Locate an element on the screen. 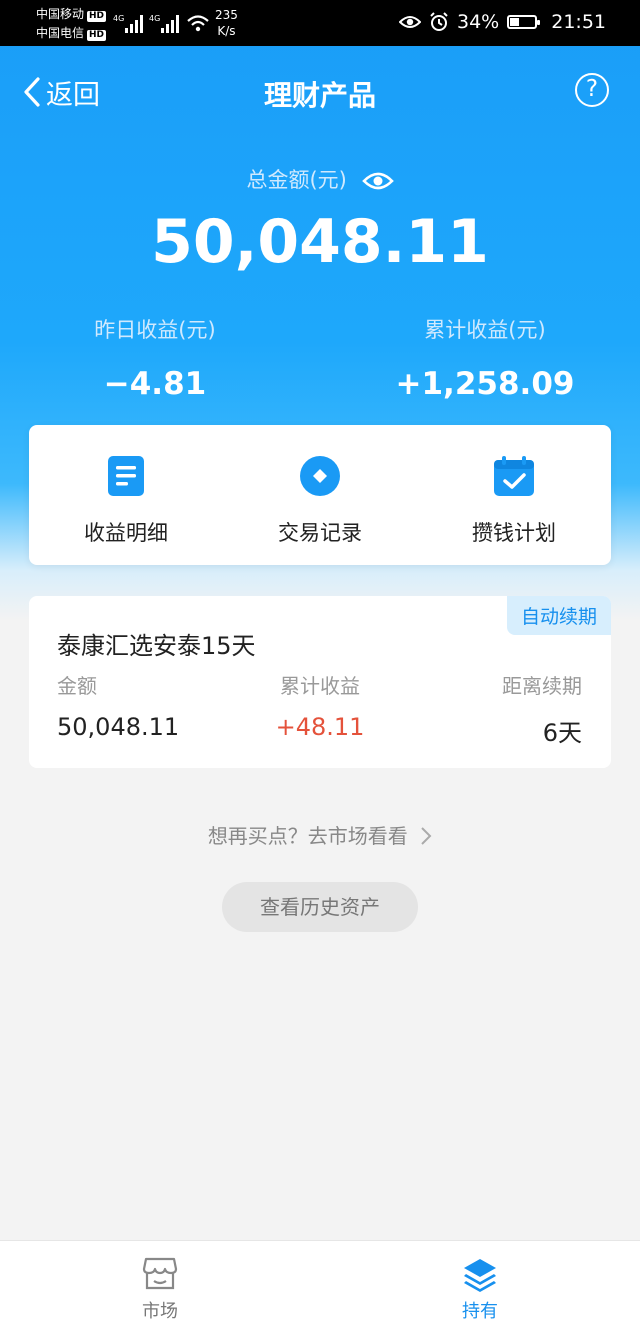  record-icon is located at coordinates (320, 476).